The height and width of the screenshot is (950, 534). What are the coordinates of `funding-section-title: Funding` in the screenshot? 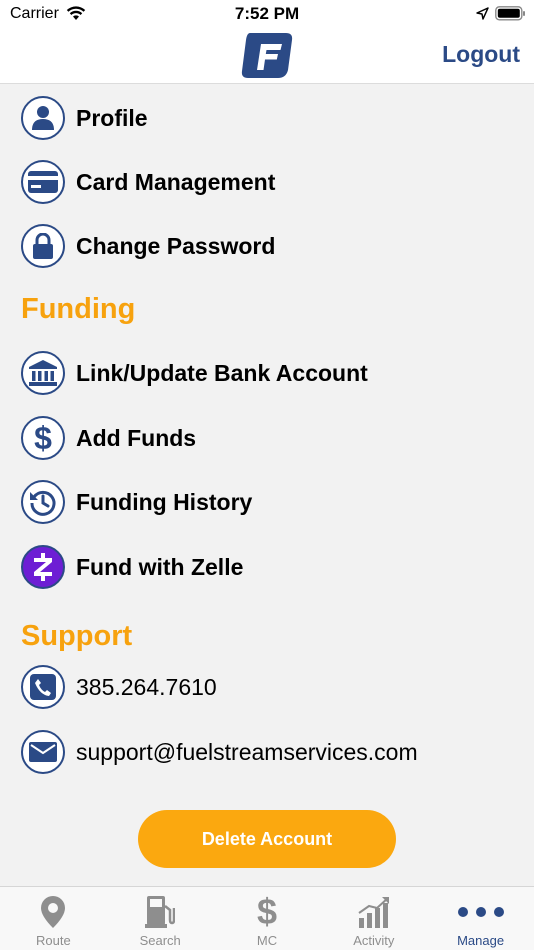 It's located at (78, 309).